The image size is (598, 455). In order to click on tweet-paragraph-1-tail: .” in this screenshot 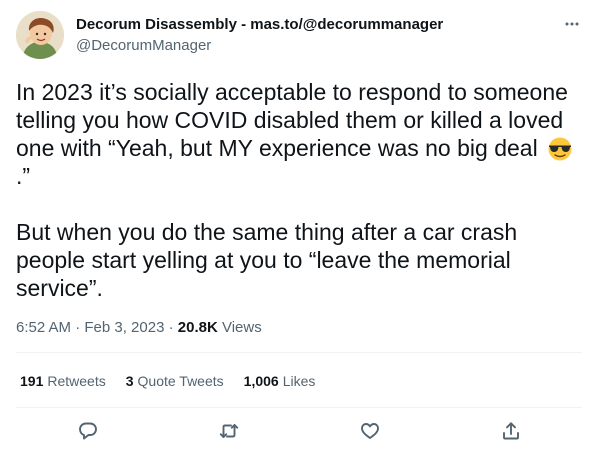, I will do `click(23, 176)`.